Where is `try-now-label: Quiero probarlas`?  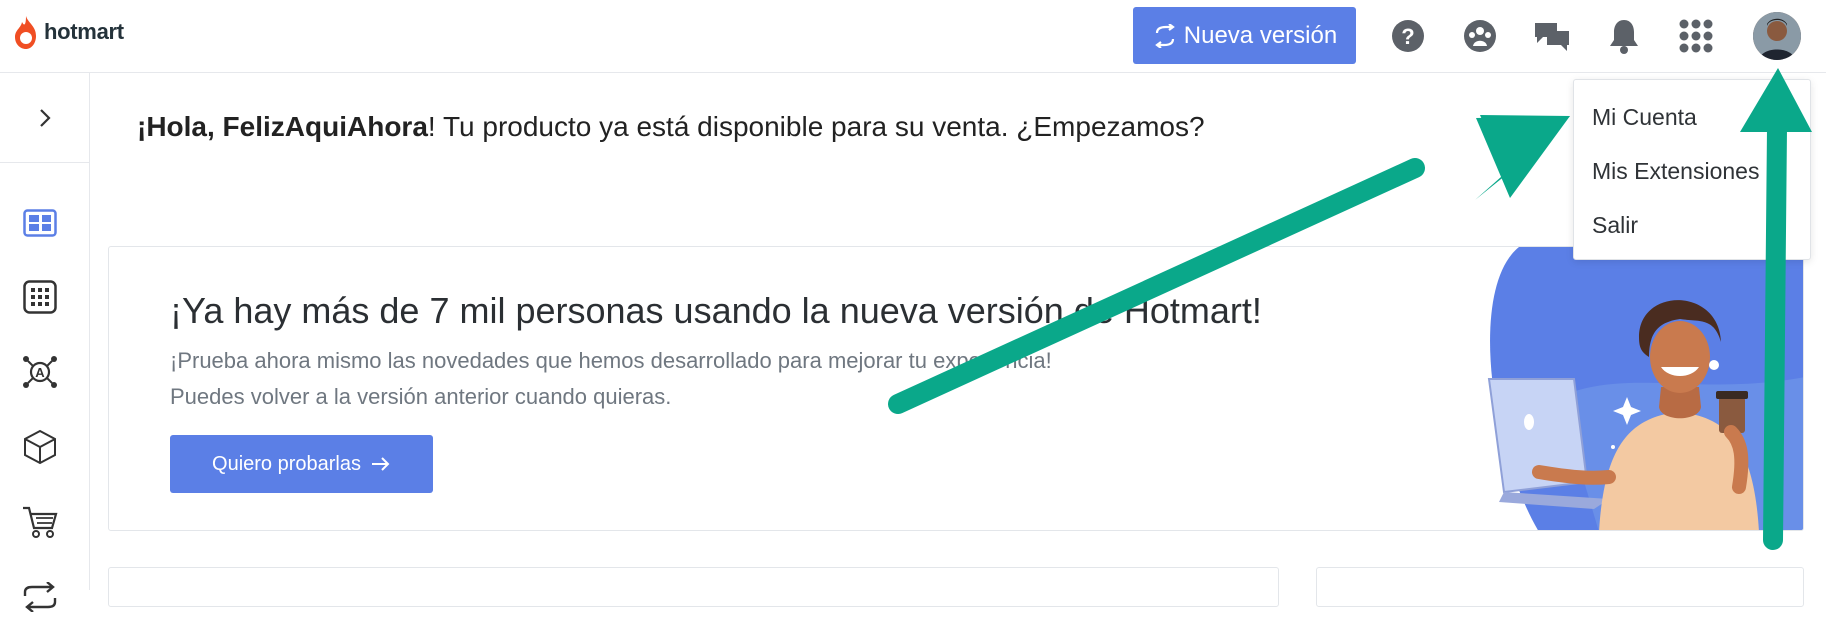
try-now-label: Quiero probarlas is located at coordinates (286, 463).